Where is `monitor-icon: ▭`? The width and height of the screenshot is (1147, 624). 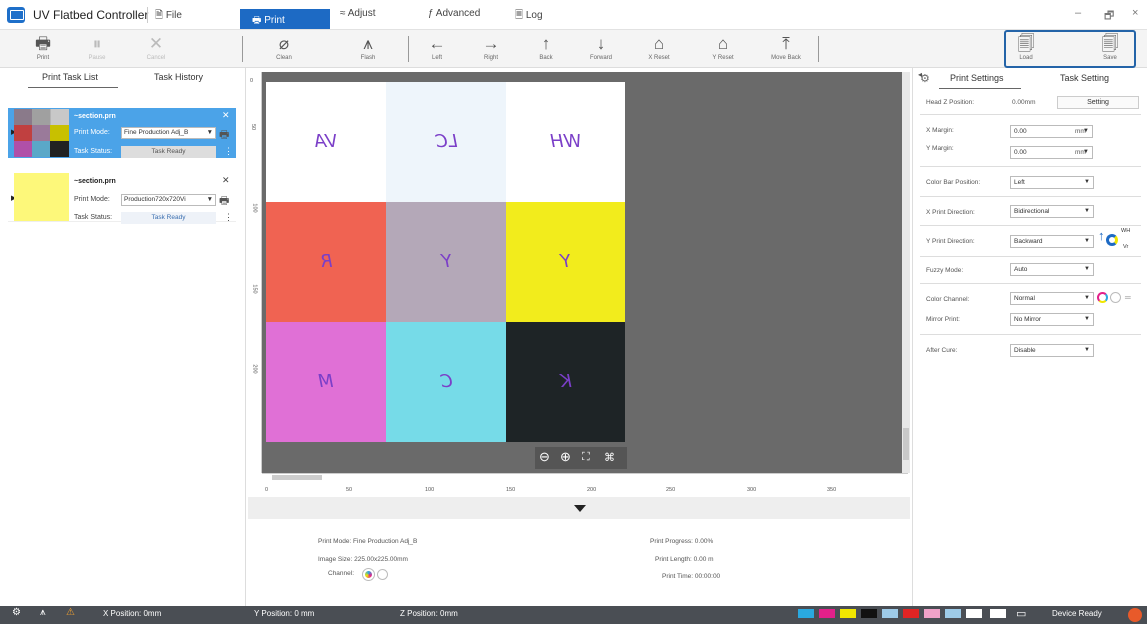 monitor-icon: ▭ is located at coordinates (1021, 613).